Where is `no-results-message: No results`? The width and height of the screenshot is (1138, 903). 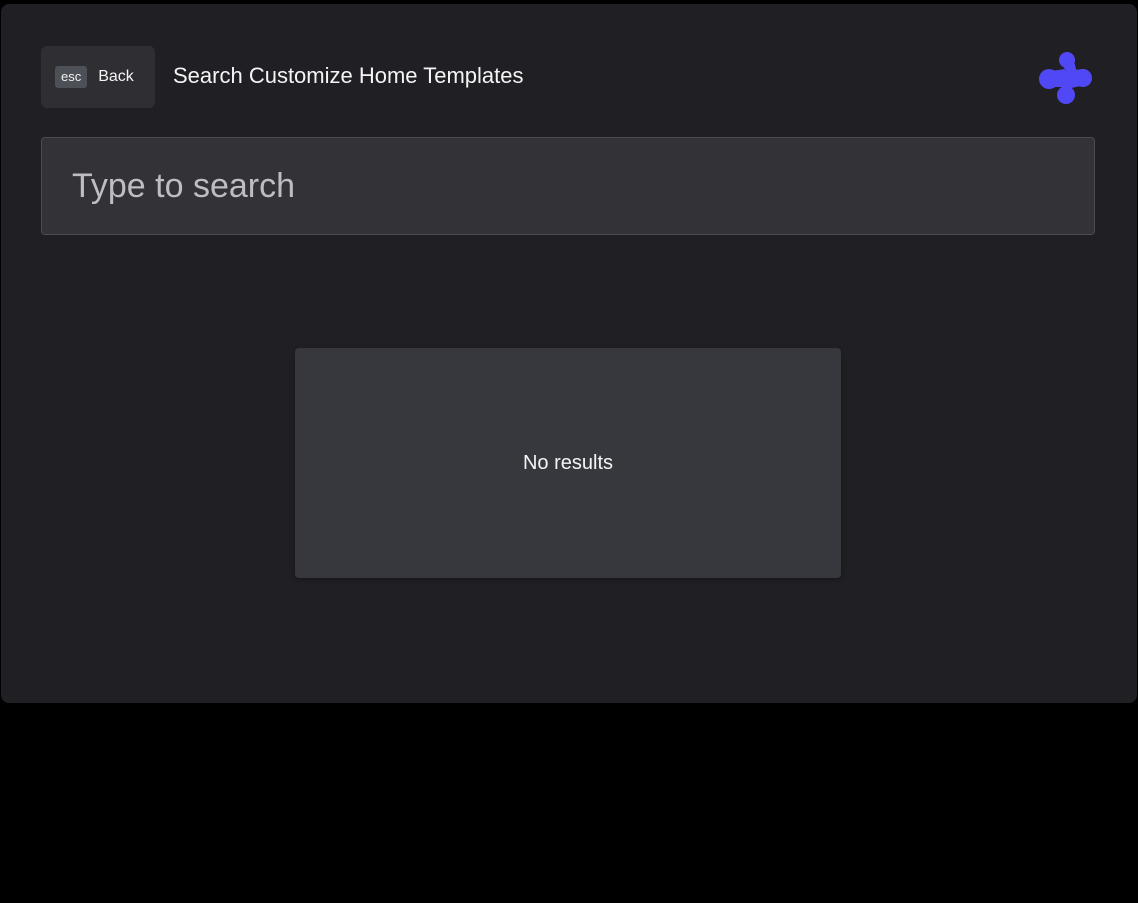
no-results-message: No results is located at coordinates (568, 462).